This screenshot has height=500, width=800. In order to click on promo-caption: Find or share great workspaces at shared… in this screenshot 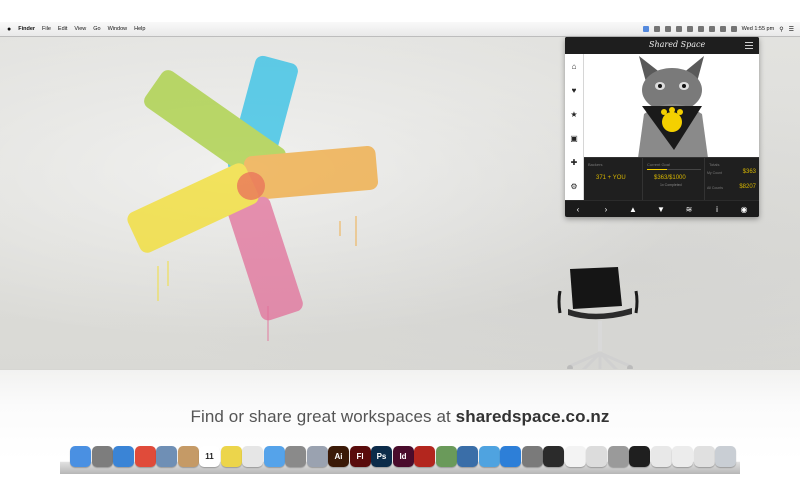, I will do `click(400, 417)`.